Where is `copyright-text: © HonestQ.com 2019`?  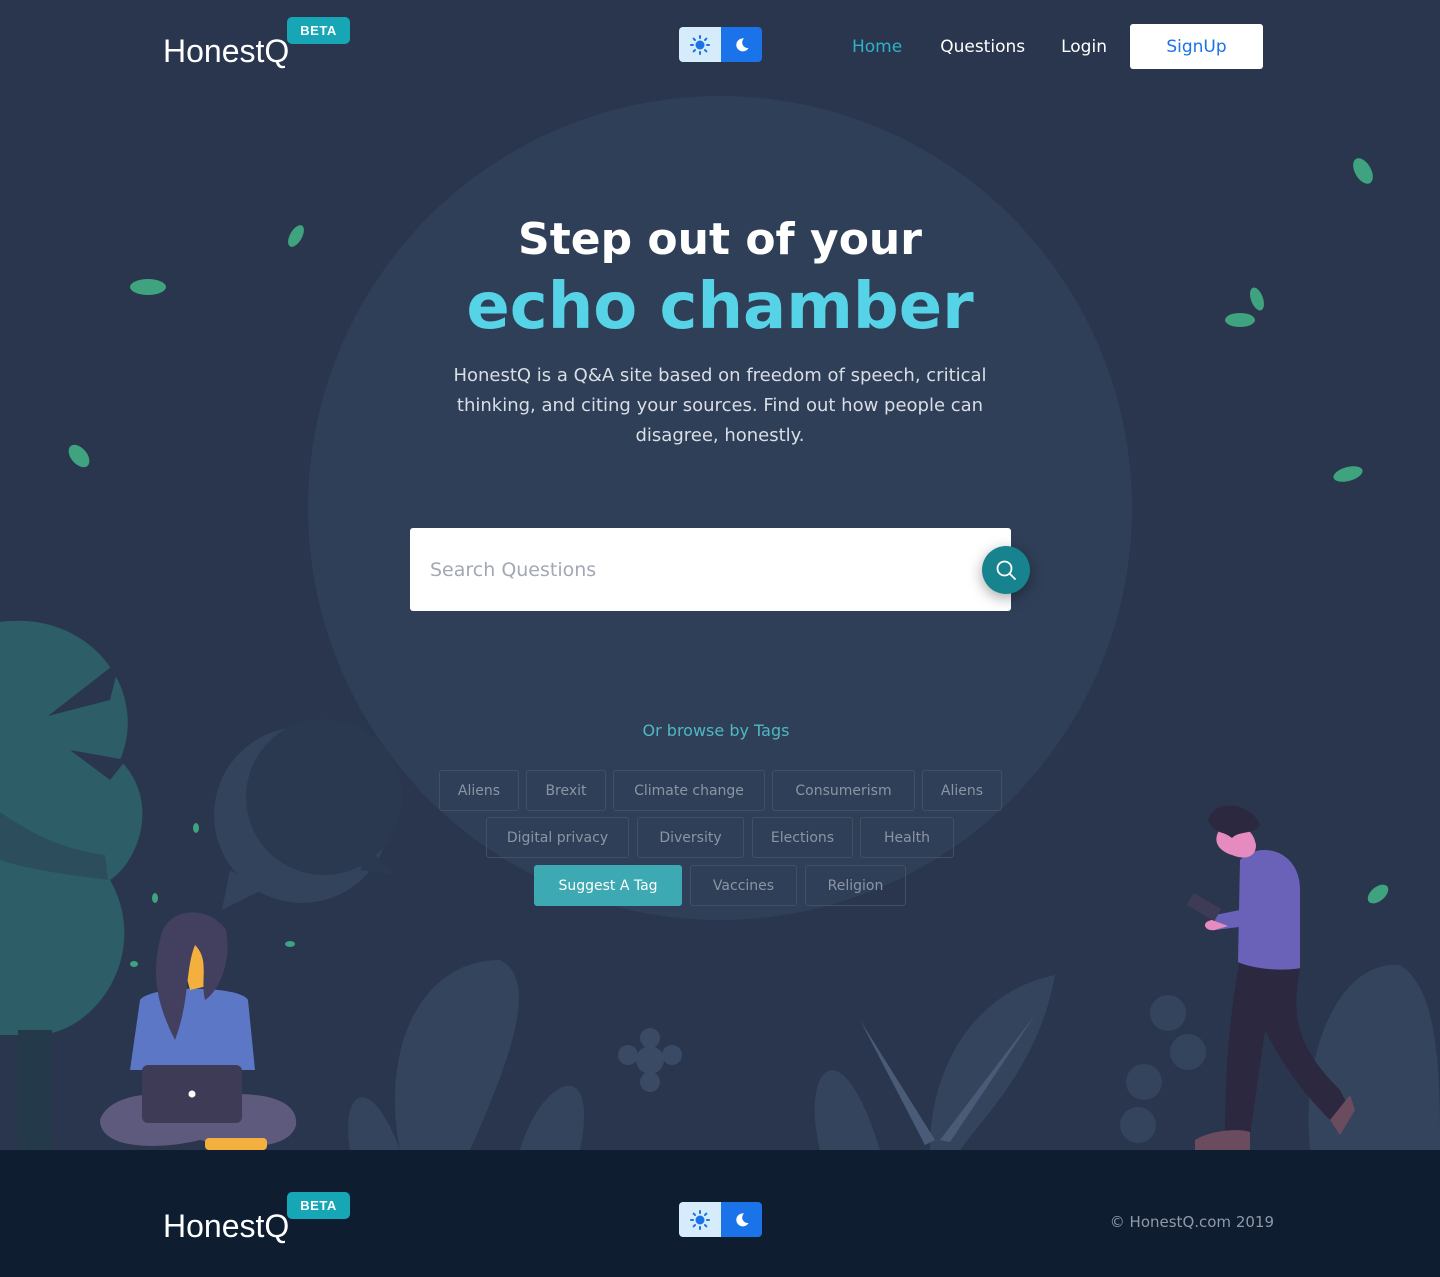 copyright-text: © HonestQ.com 2019 is located at coordinates (1191, 1222).